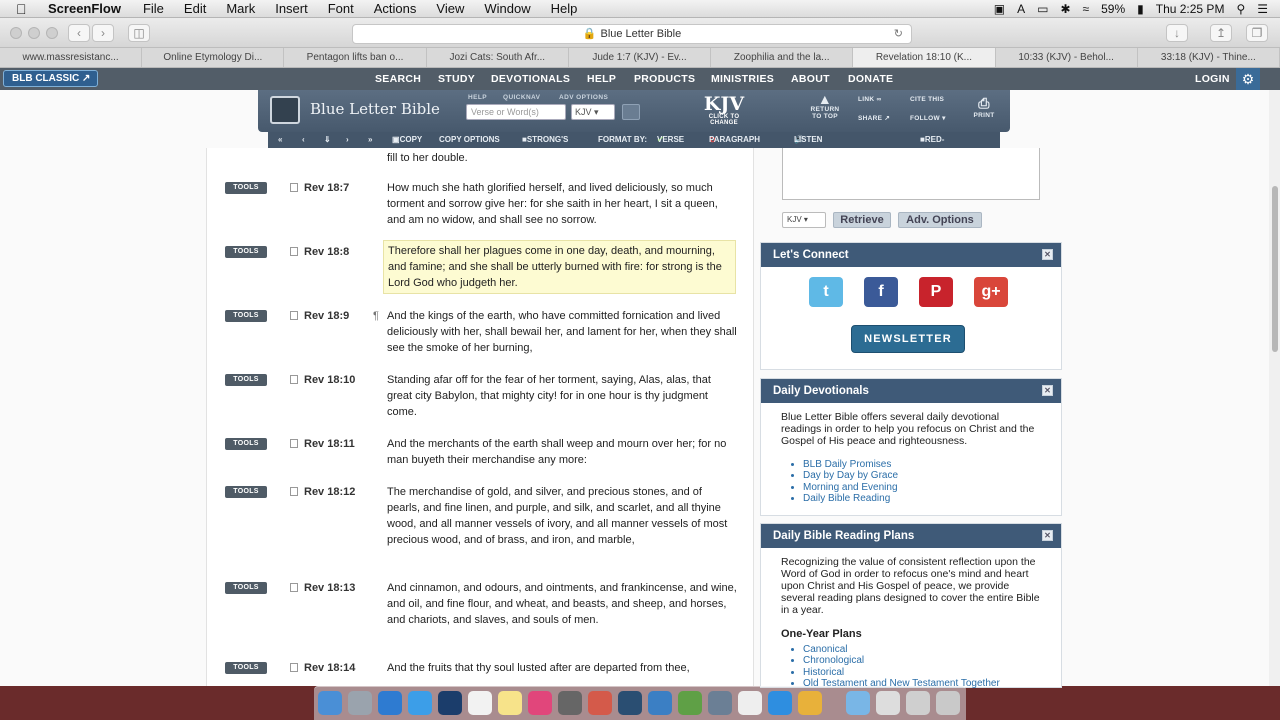  What do you see at coordinates (750, 703) in the screenshot?
I see `textedit-icon` at bounding box center [750, 703].